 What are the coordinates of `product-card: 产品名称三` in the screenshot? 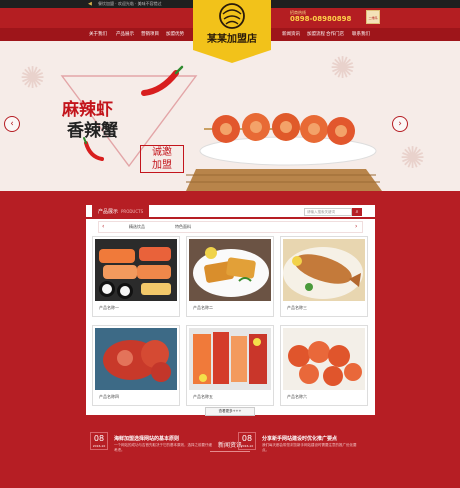 It's located at (324, 276).